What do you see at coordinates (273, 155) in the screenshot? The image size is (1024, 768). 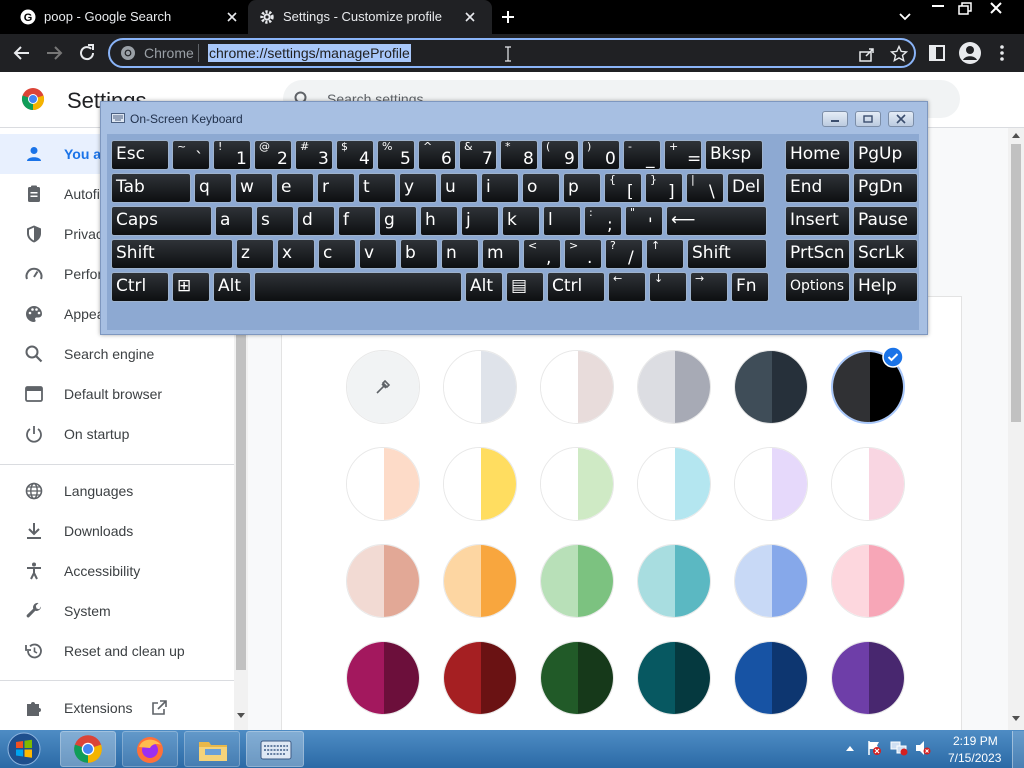 I see `key-2: @2` at bounding box center [273, 155].